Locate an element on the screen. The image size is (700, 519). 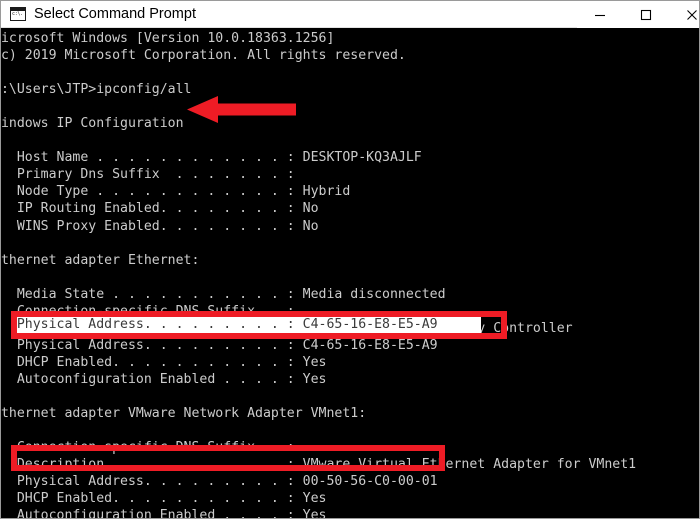
red-arrow-pointing-left-icon is located at coordinates (241, 109).